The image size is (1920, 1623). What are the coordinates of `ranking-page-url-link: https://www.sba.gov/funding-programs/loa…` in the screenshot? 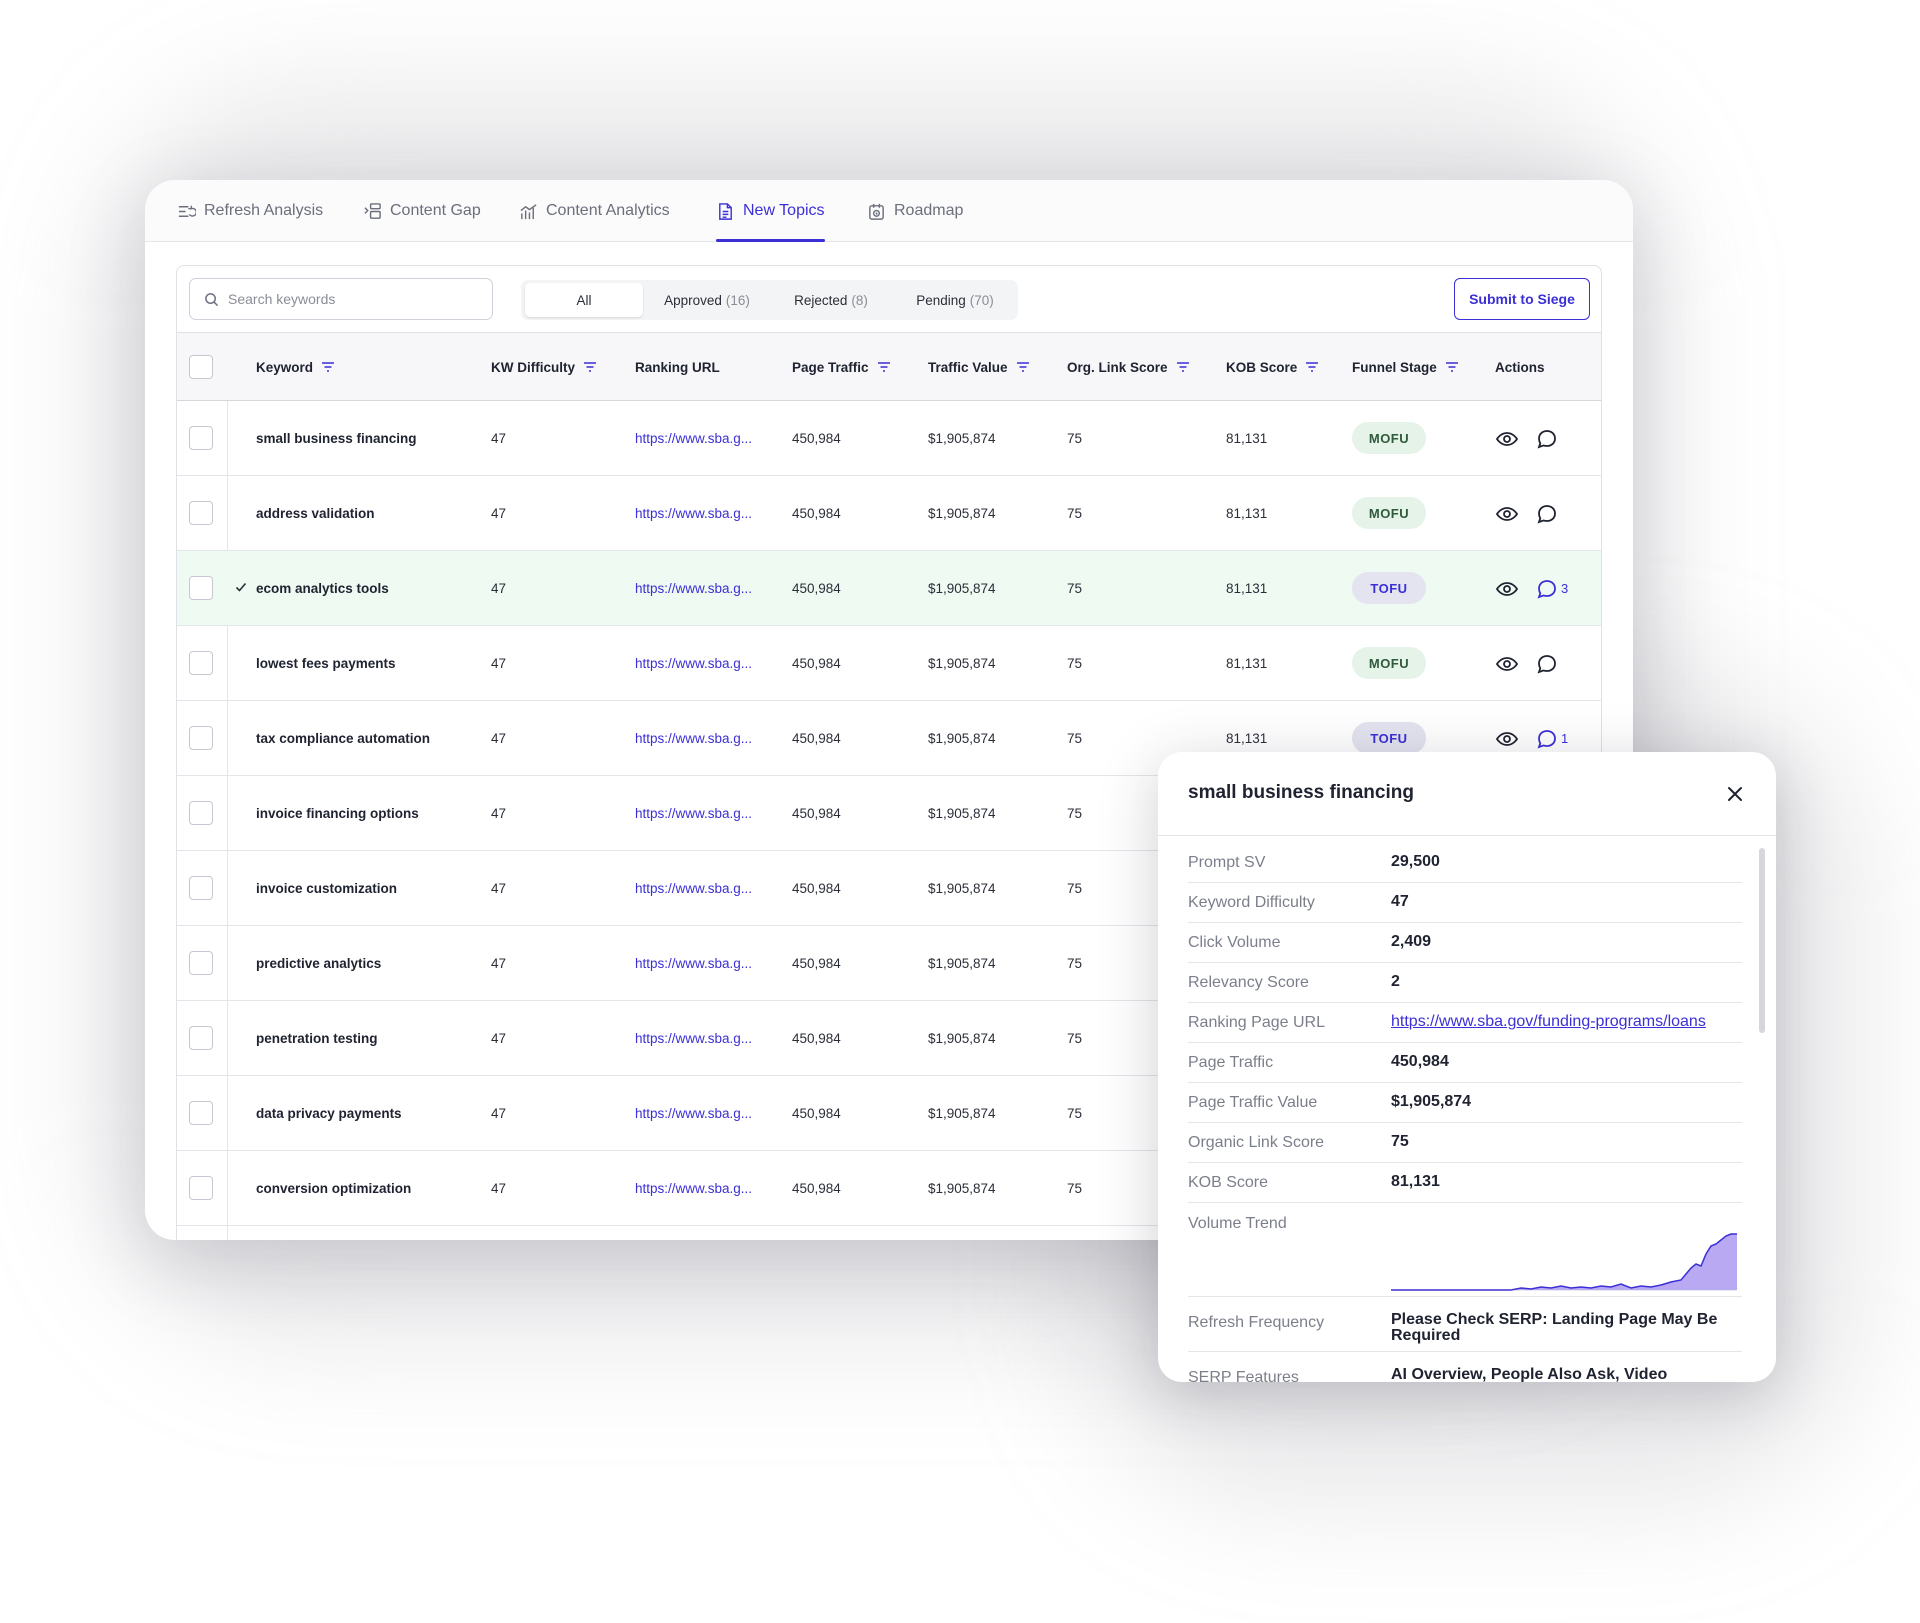 It's located at (1566, 1022).